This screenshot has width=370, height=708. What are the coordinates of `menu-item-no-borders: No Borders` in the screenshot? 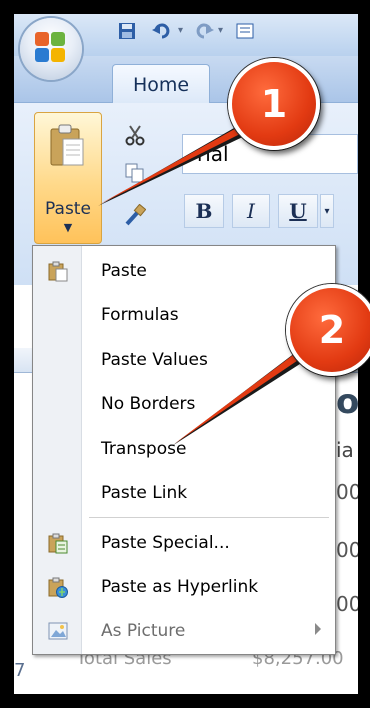 It's located at (184, 405).